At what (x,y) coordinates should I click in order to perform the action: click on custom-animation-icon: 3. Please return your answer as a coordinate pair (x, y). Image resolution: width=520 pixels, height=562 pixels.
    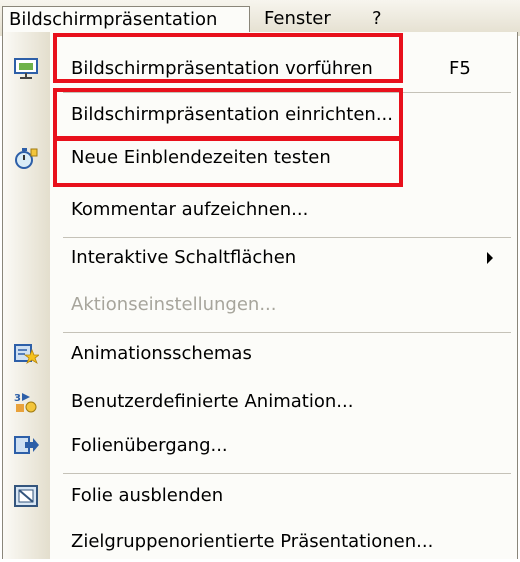
    Looking at the image, I should click on (25, 403).